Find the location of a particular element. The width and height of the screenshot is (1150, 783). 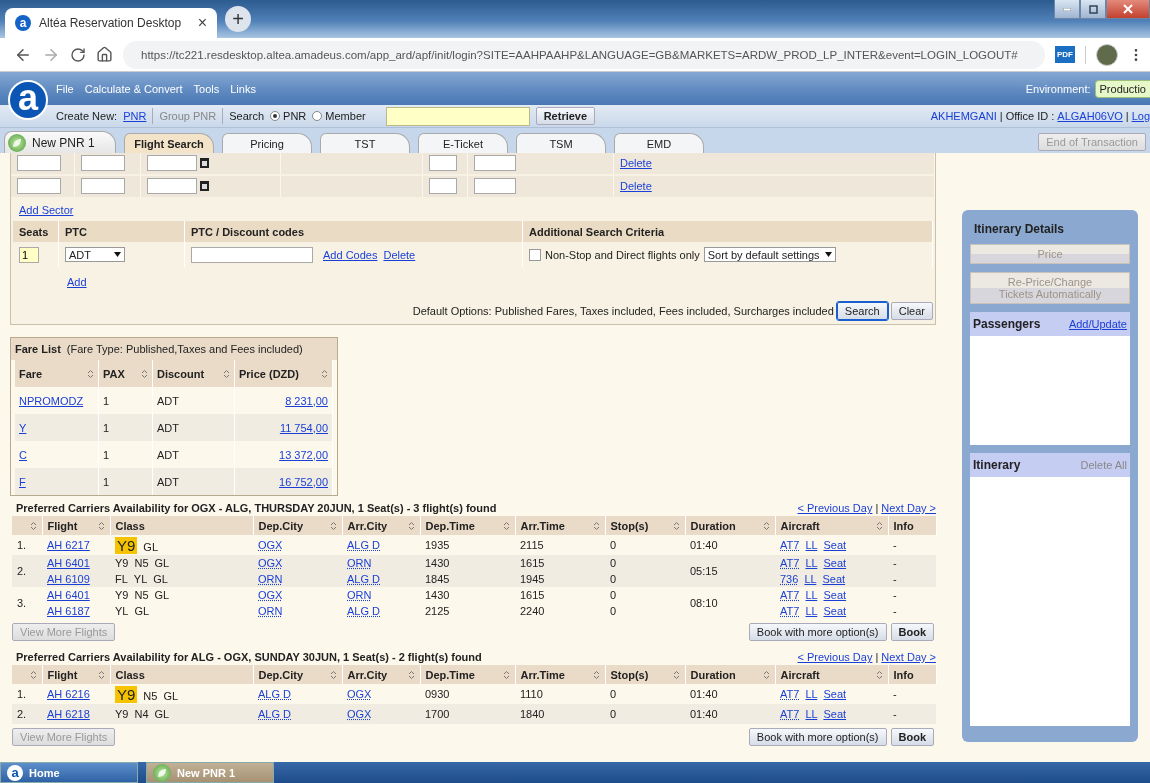

search-button: Search is located at coordinates (862, 310).